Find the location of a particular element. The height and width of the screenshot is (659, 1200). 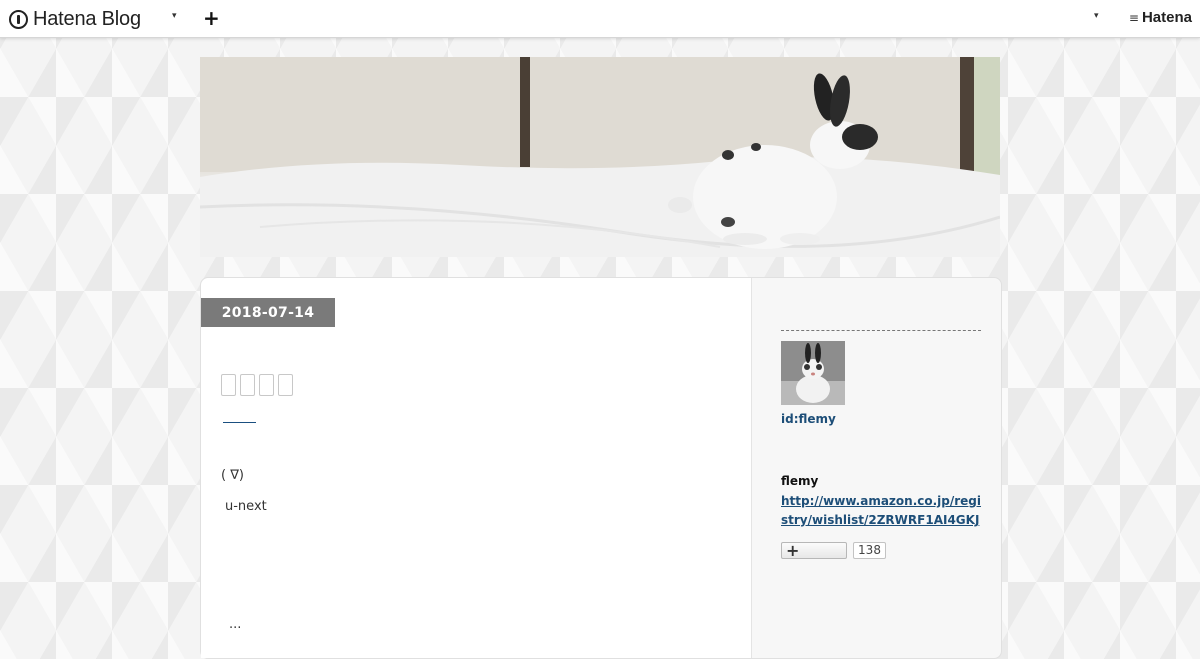

profile-name: flemy is located at coordinates (800, 481).